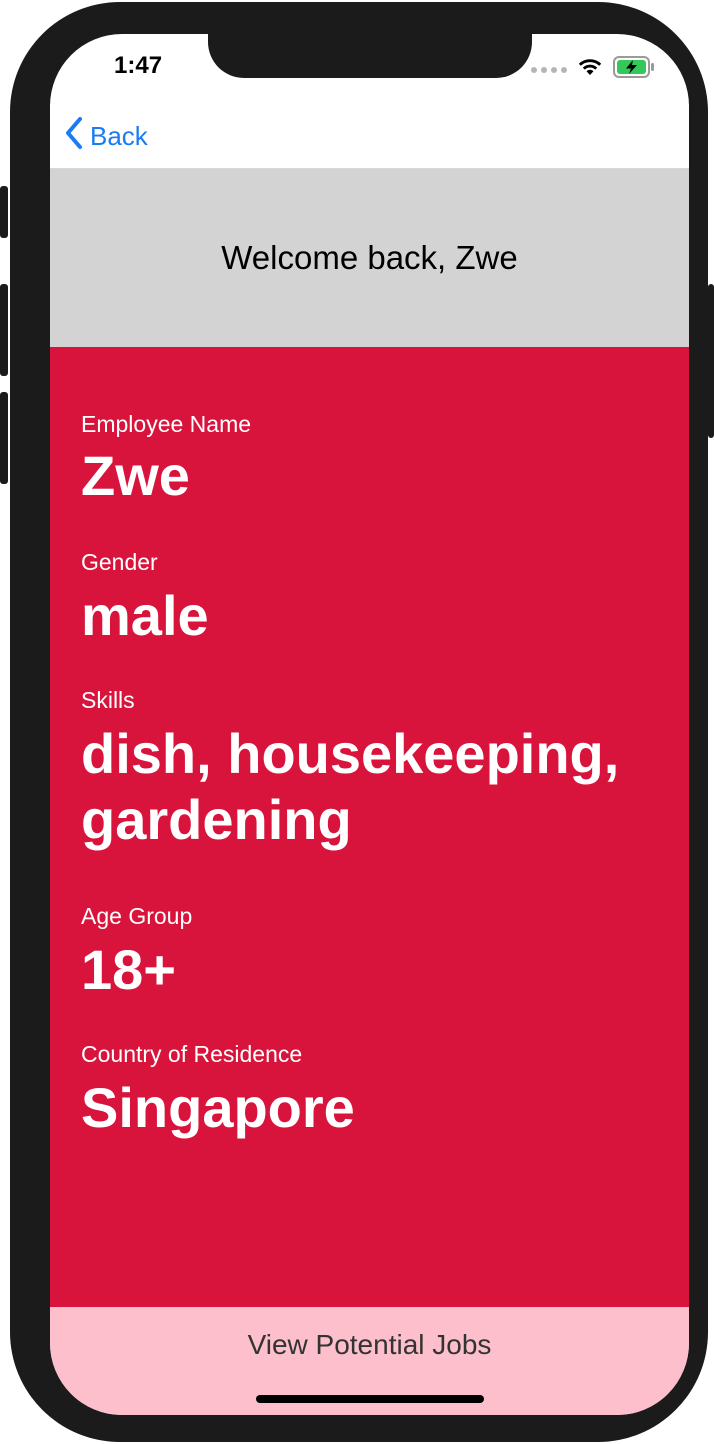  Describe the element at coordinates (4, 212) in the screenshot. I see `silent-switch` at that location.